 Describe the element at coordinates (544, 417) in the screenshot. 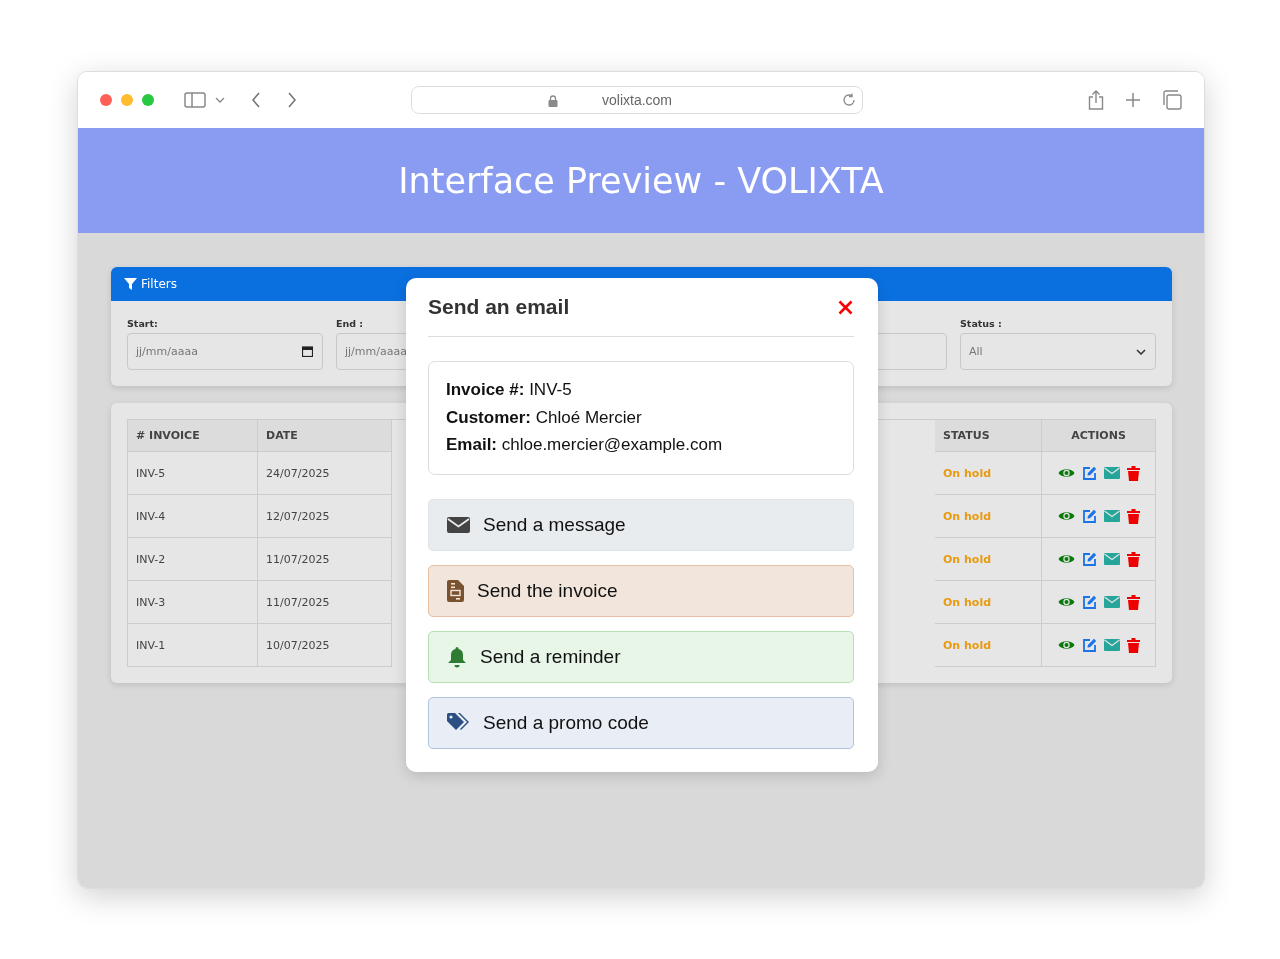

I see `detail-line: Customer: Chloé Mercier` at that location.